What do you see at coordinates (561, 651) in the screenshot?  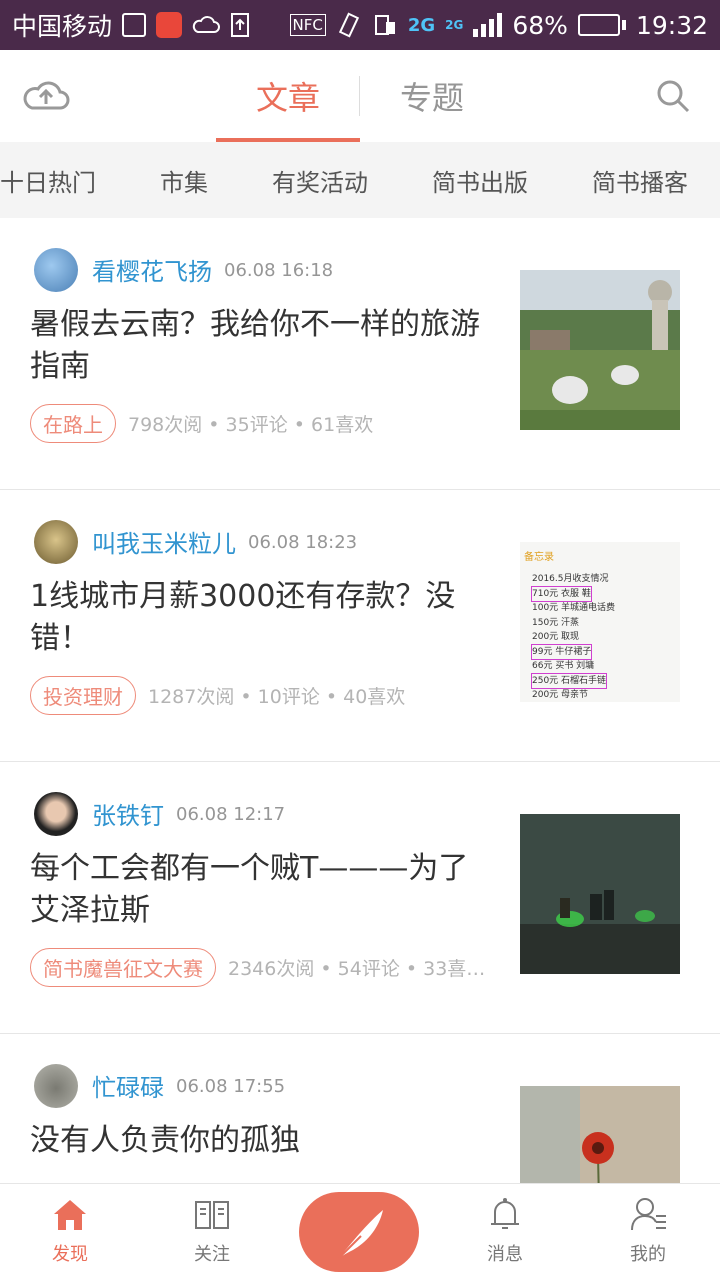 I see `memo-line: 99元 牛仔裙子` at bounding box center [561, 651].